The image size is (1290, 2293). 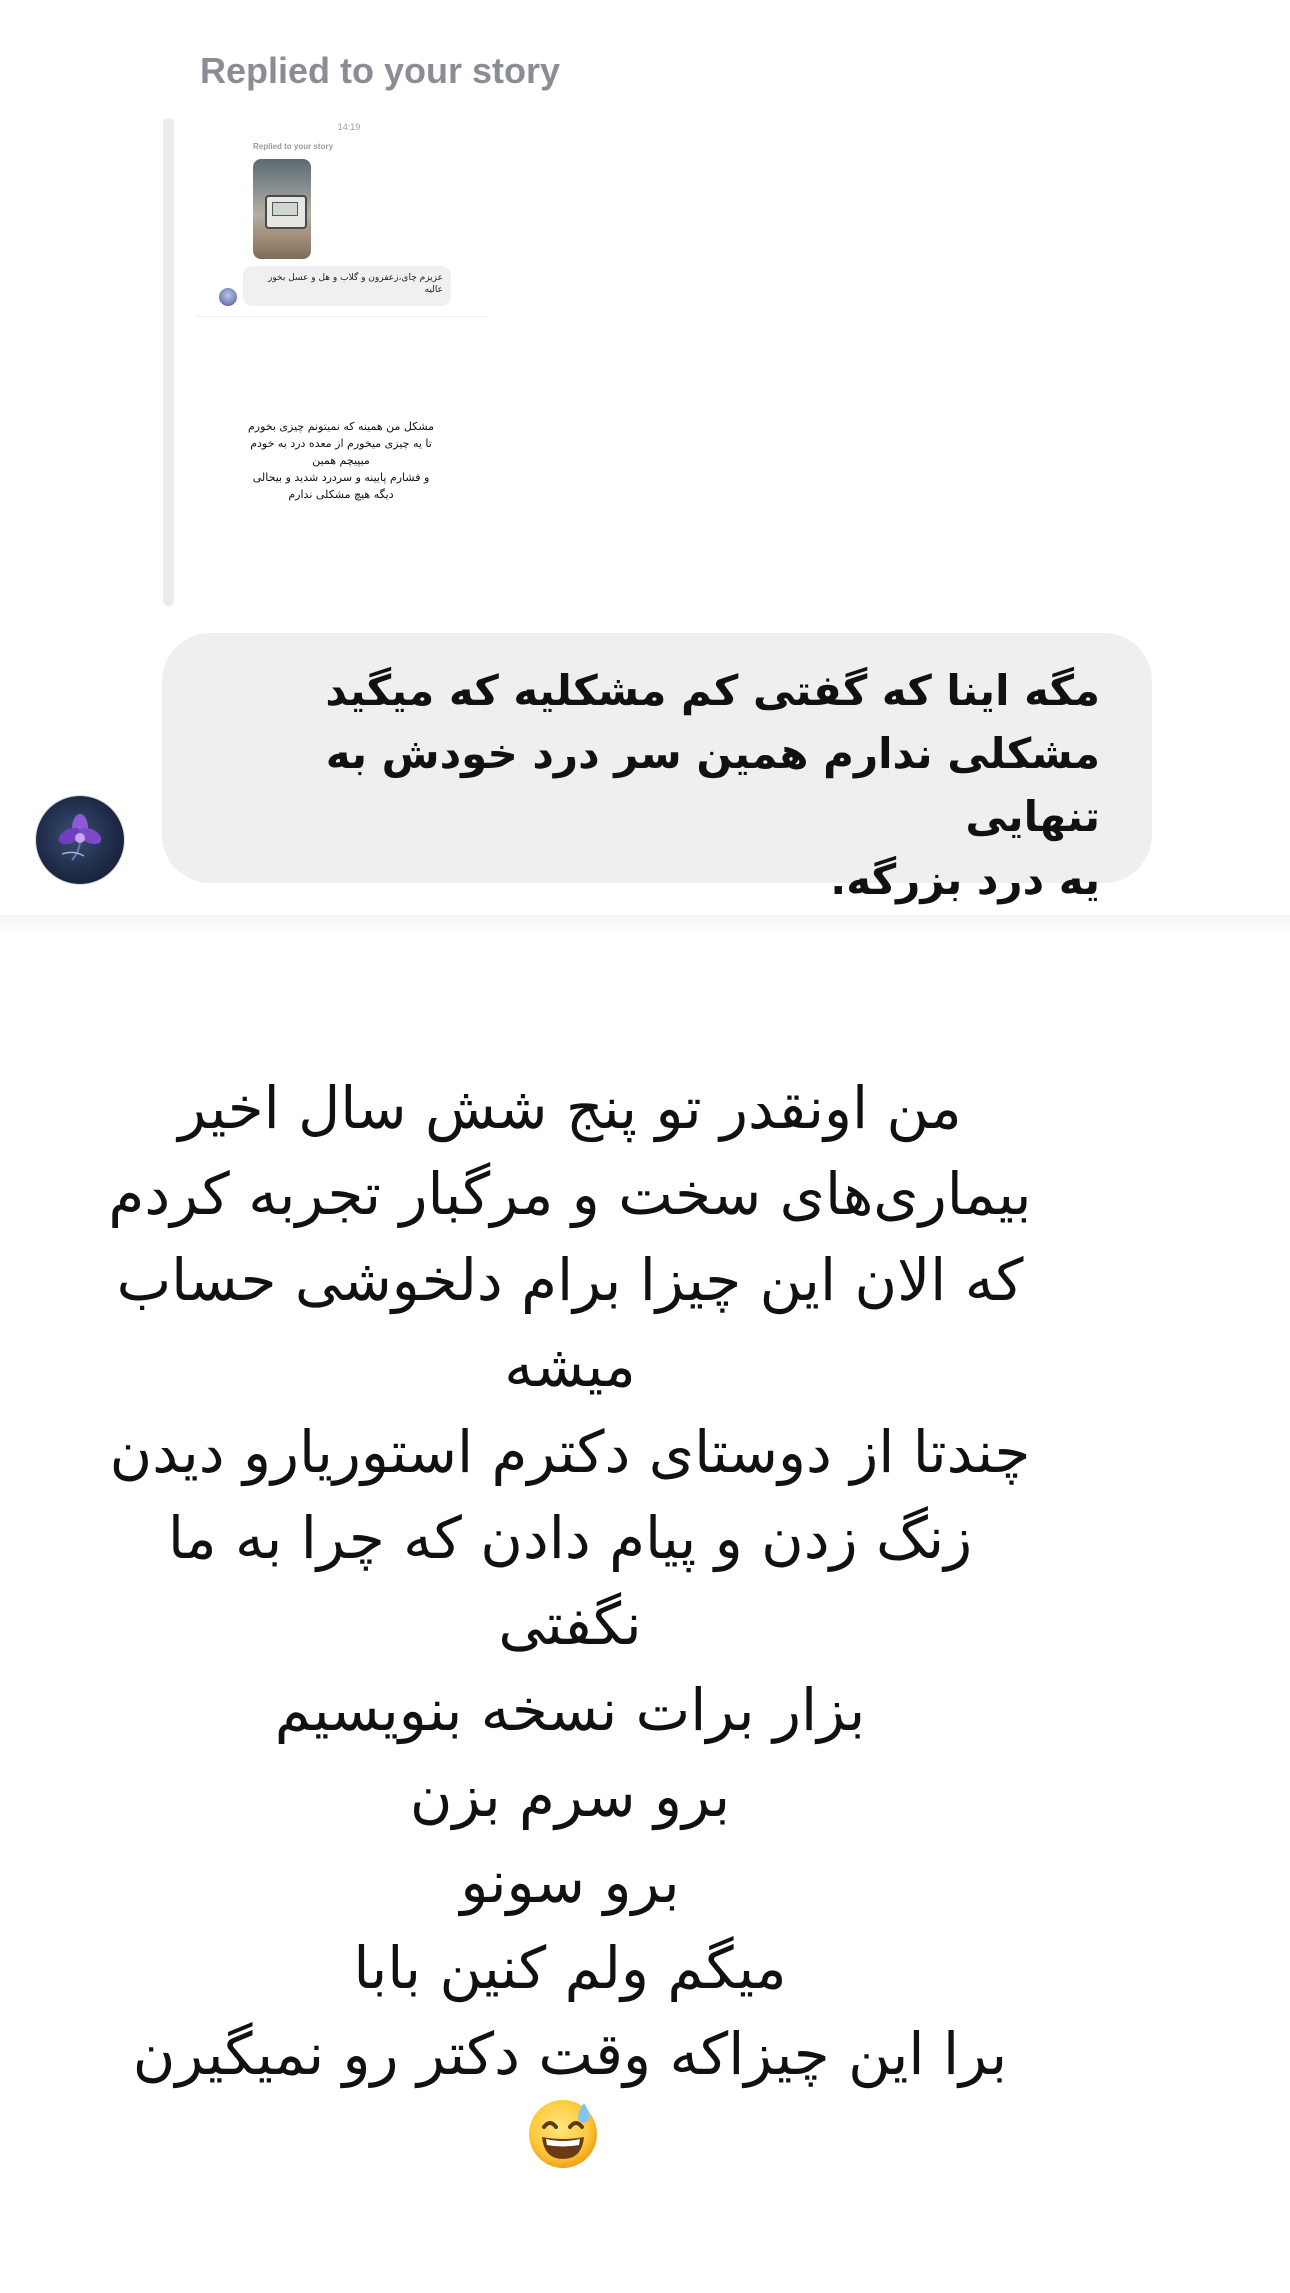 I want to click on flower-icon, so click(x=80, y=837).